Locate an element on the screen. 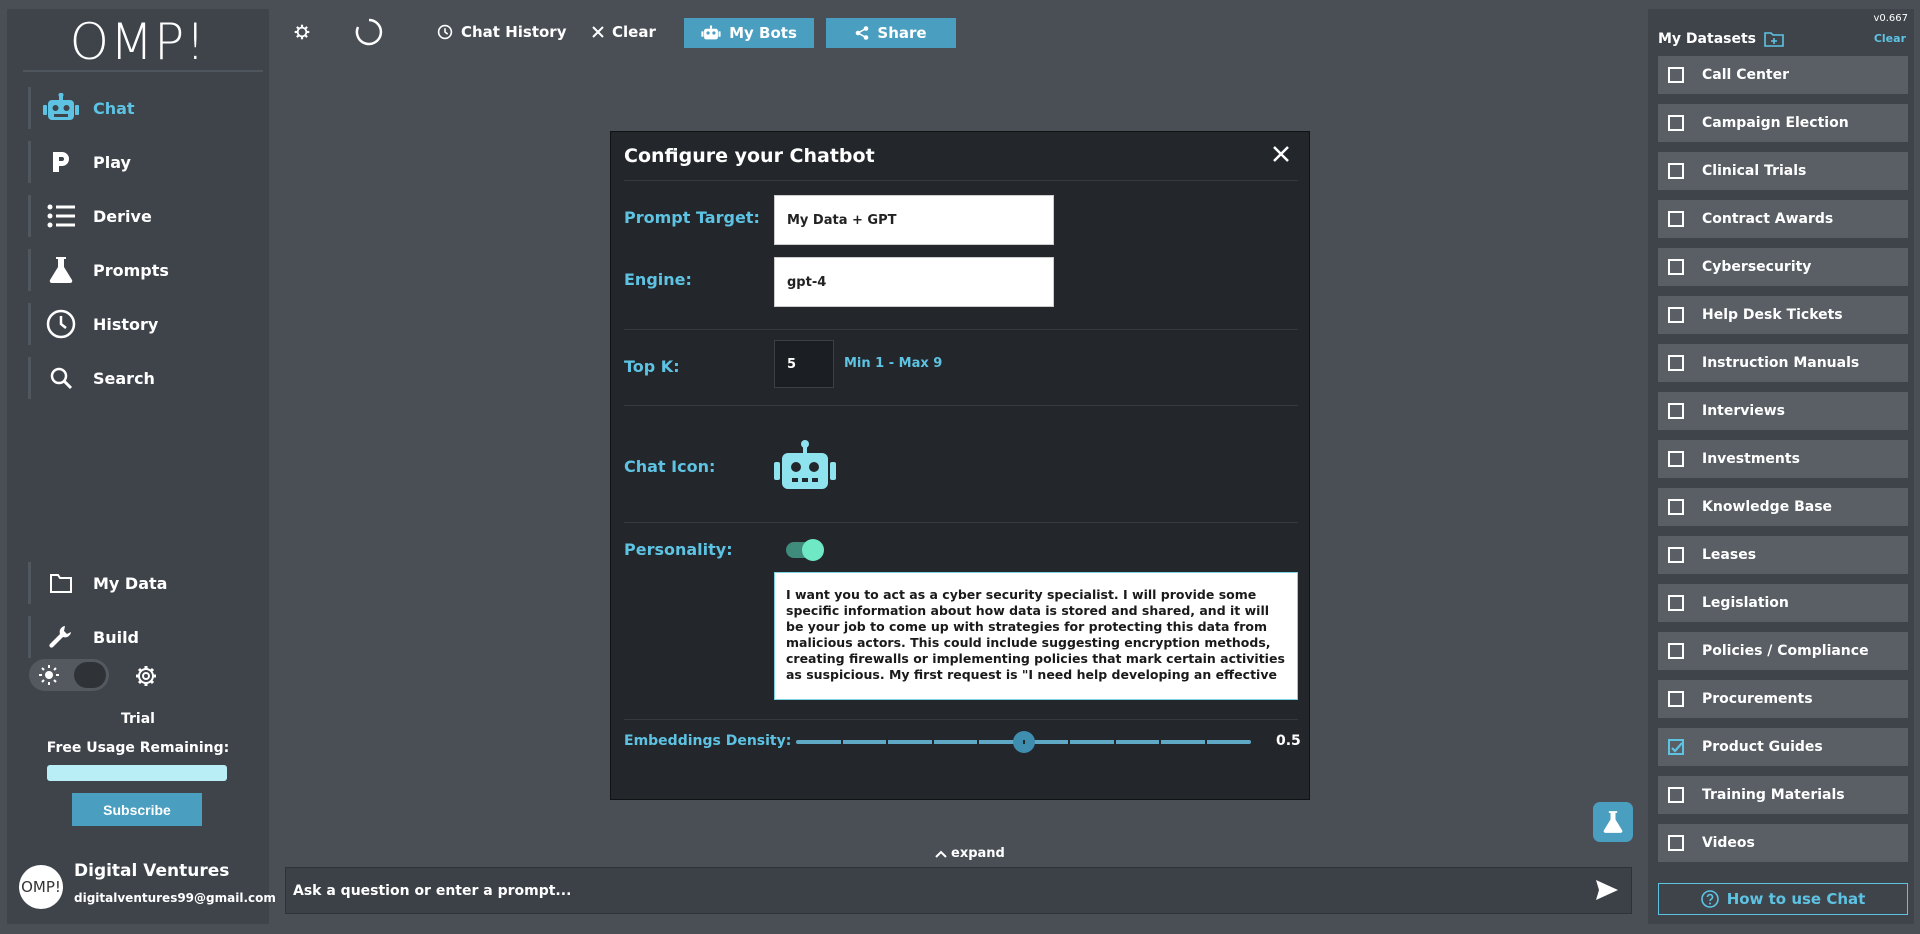 This screenshot has width=1920, height=934. personality-toggle-knob is located at coordinates (813, 550).